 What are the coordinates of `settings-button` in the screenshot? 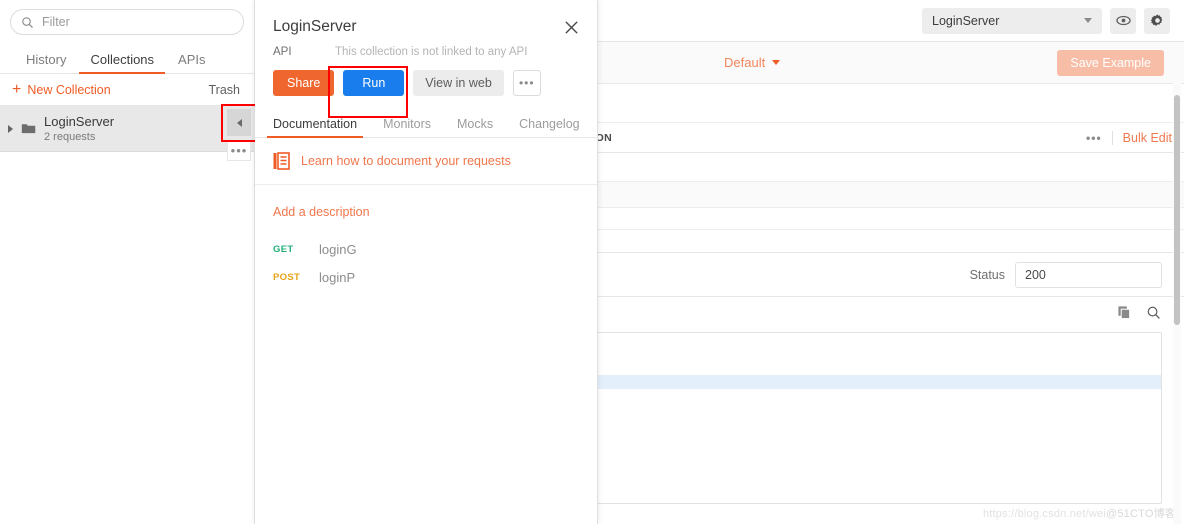 It's located at (1157, 20).